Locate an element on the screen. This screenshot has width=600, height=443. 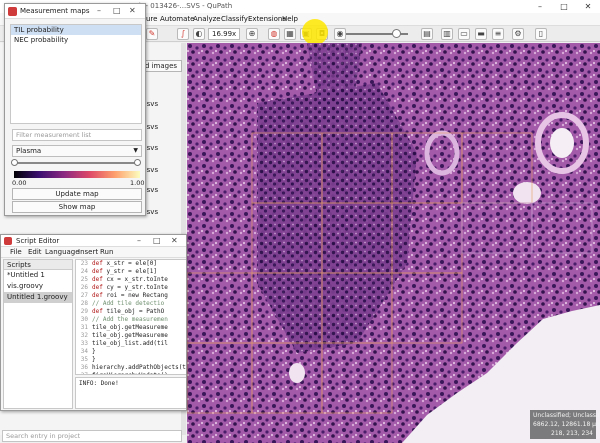
code-line: 23 def x_str = ele[0] is located at coordinates (131, 264).